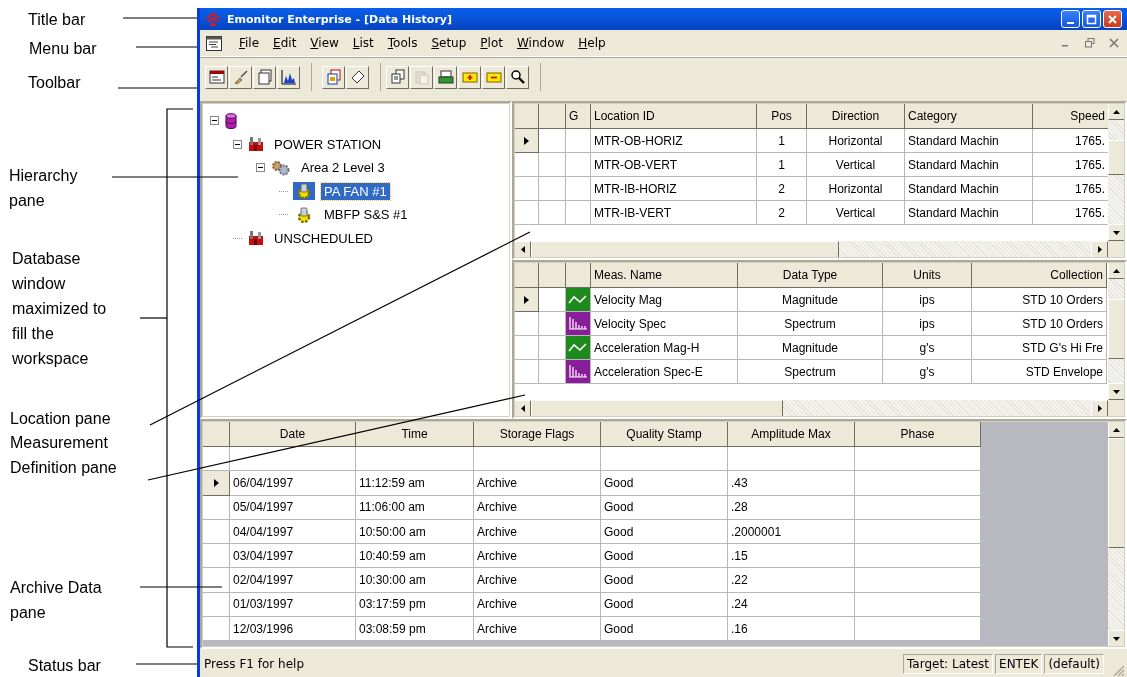 This screenshot has width=1127, height=677. Describe the element at coordinates (264, 77) in the screenshot. I see `pages-button` at that location.